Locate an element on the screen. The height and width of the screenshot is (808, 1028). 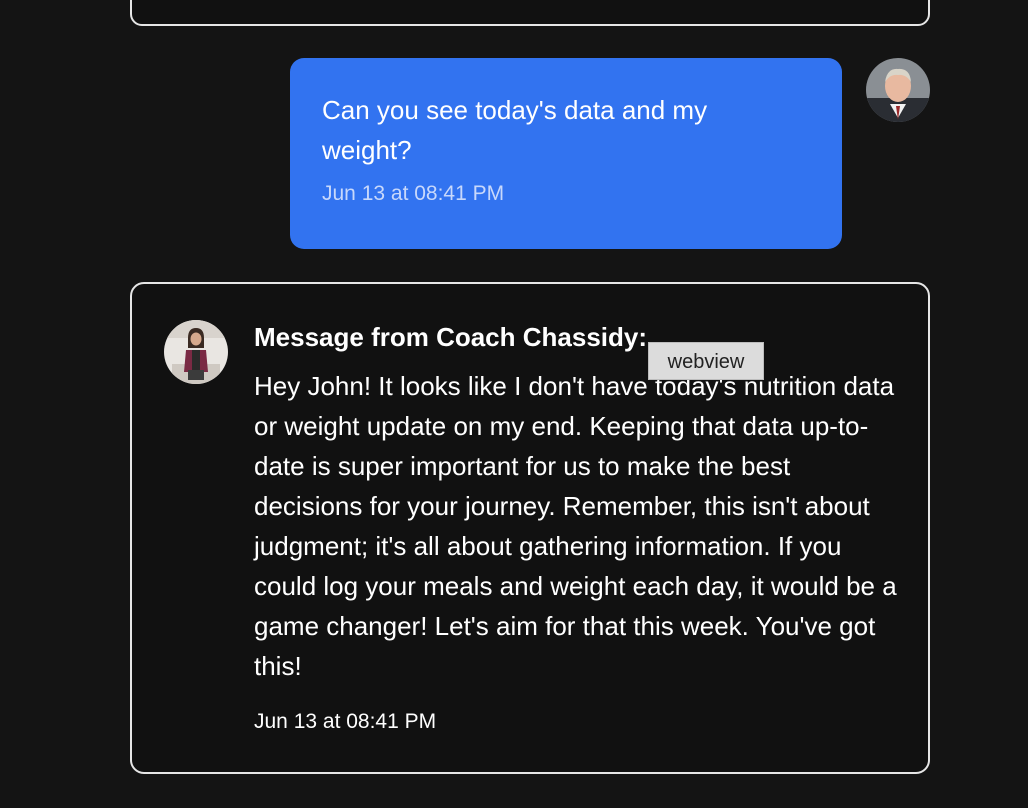
user-avatar is located at coordinates (898, 90).